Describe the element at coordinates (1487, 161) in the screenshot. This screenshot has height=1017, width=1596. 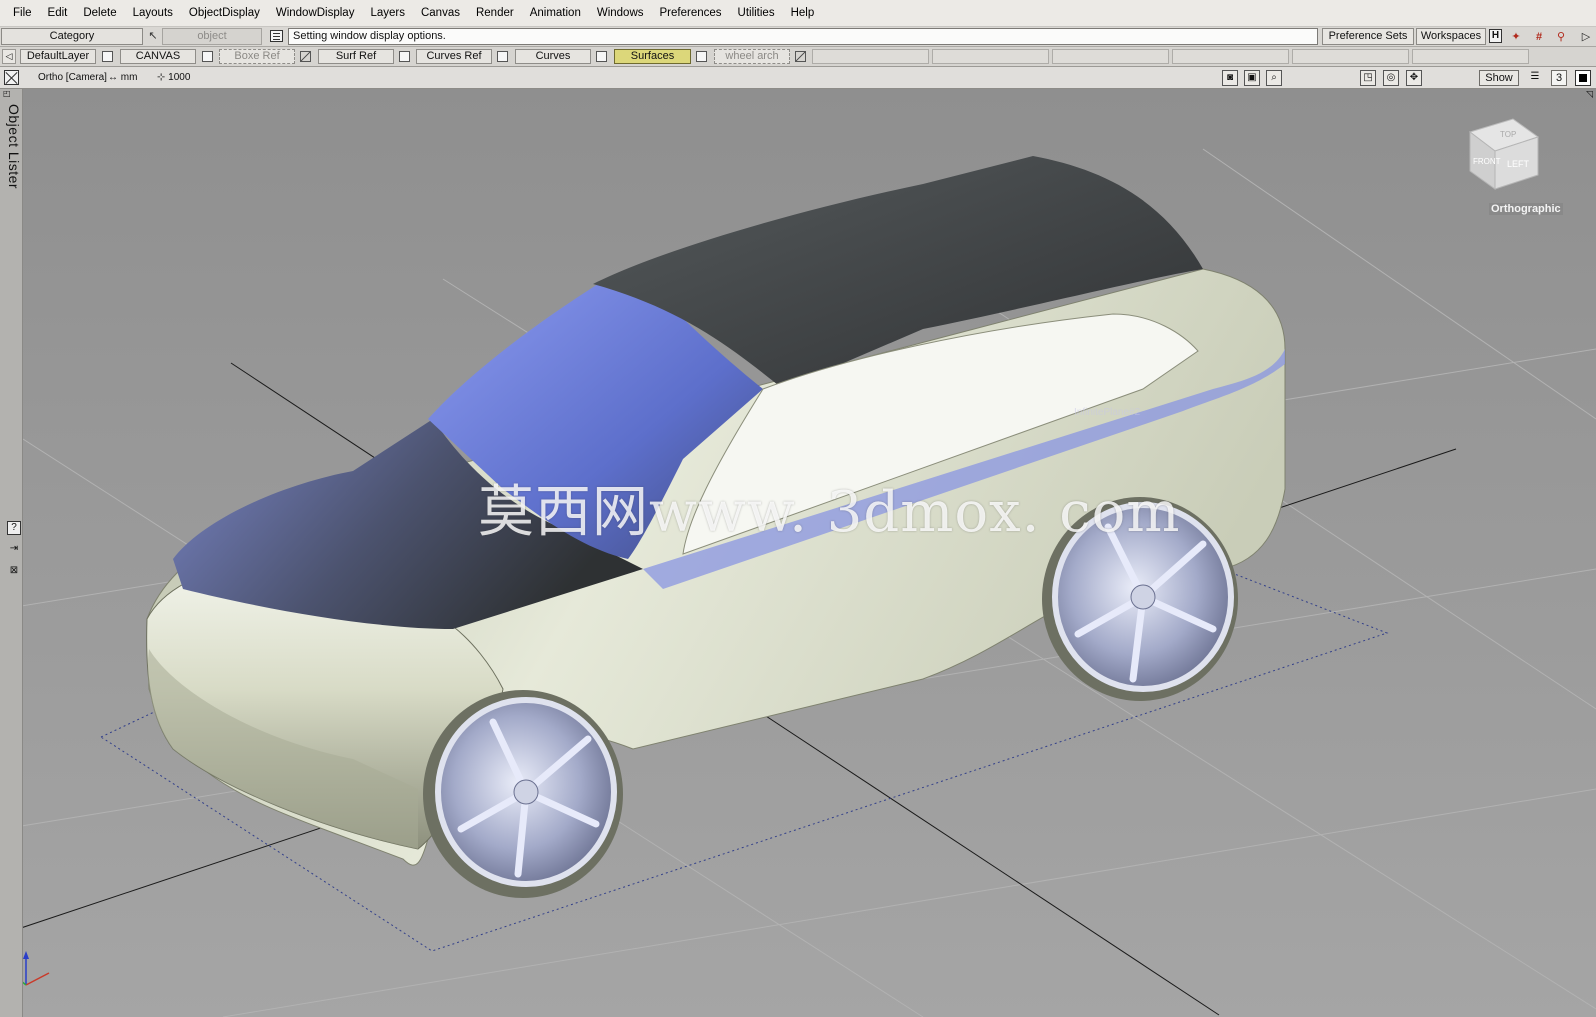
I see `view-cube-front: FRONT` at that location.